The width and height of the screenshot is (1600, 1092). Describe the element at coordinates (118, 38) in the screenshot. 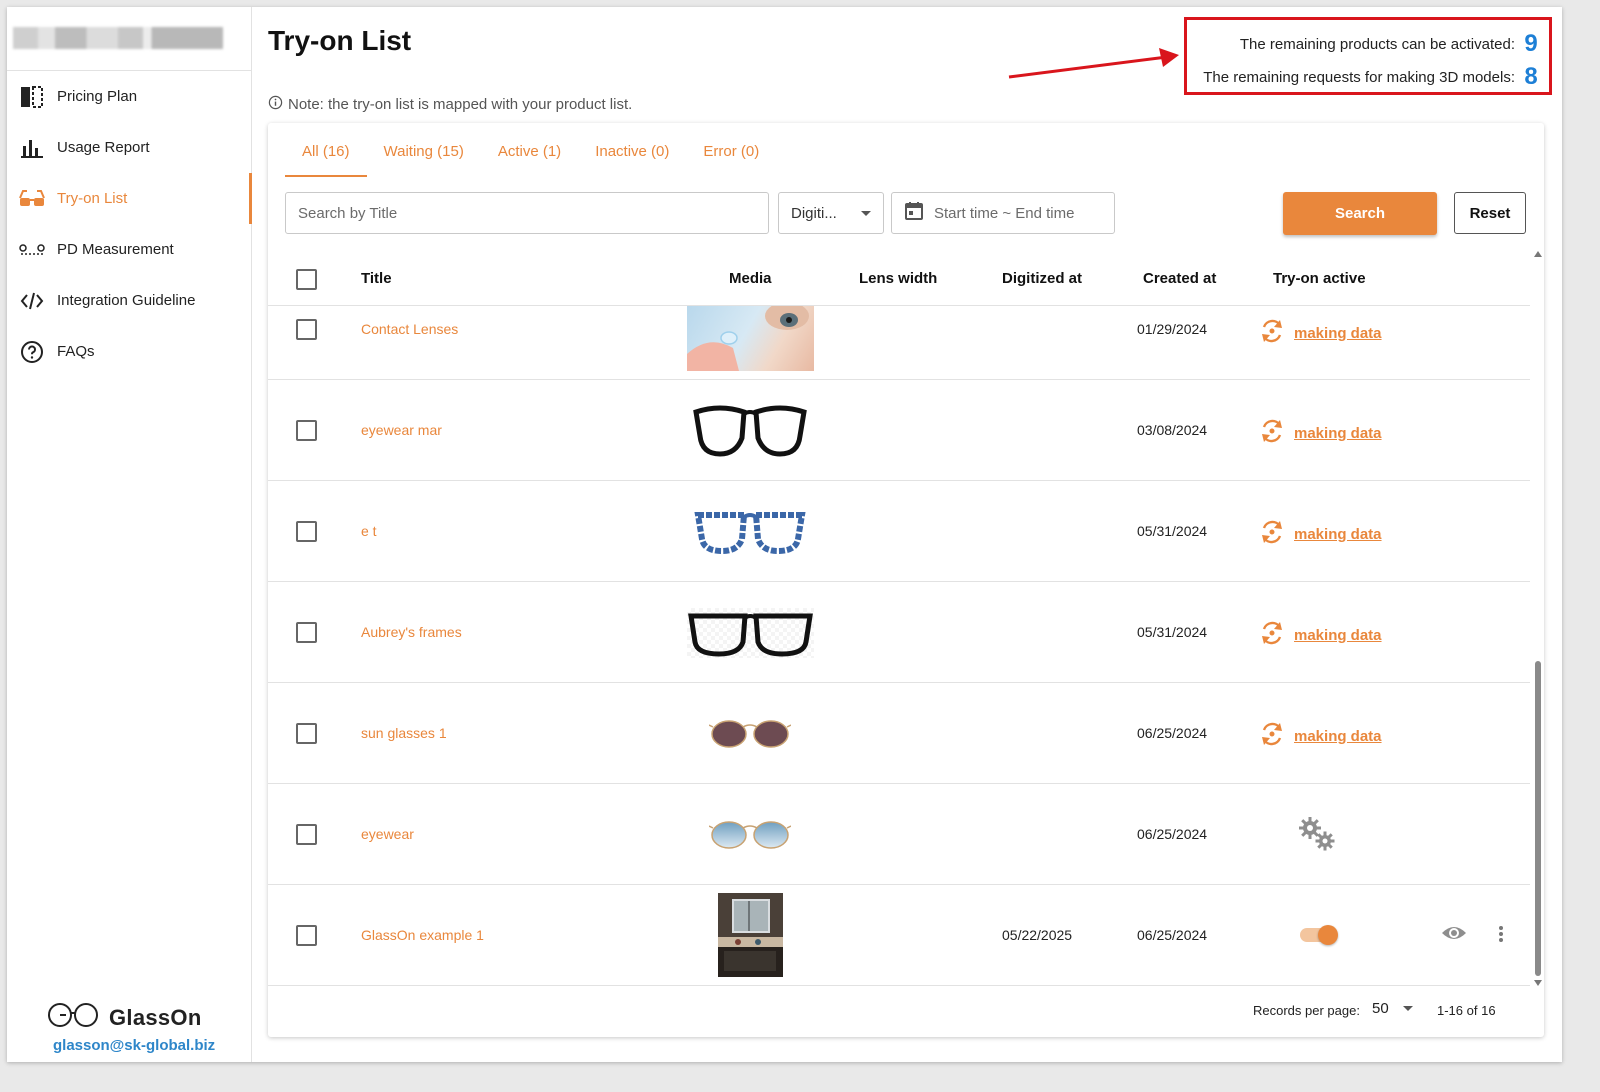

I see `blurred-account-logo` at that location.